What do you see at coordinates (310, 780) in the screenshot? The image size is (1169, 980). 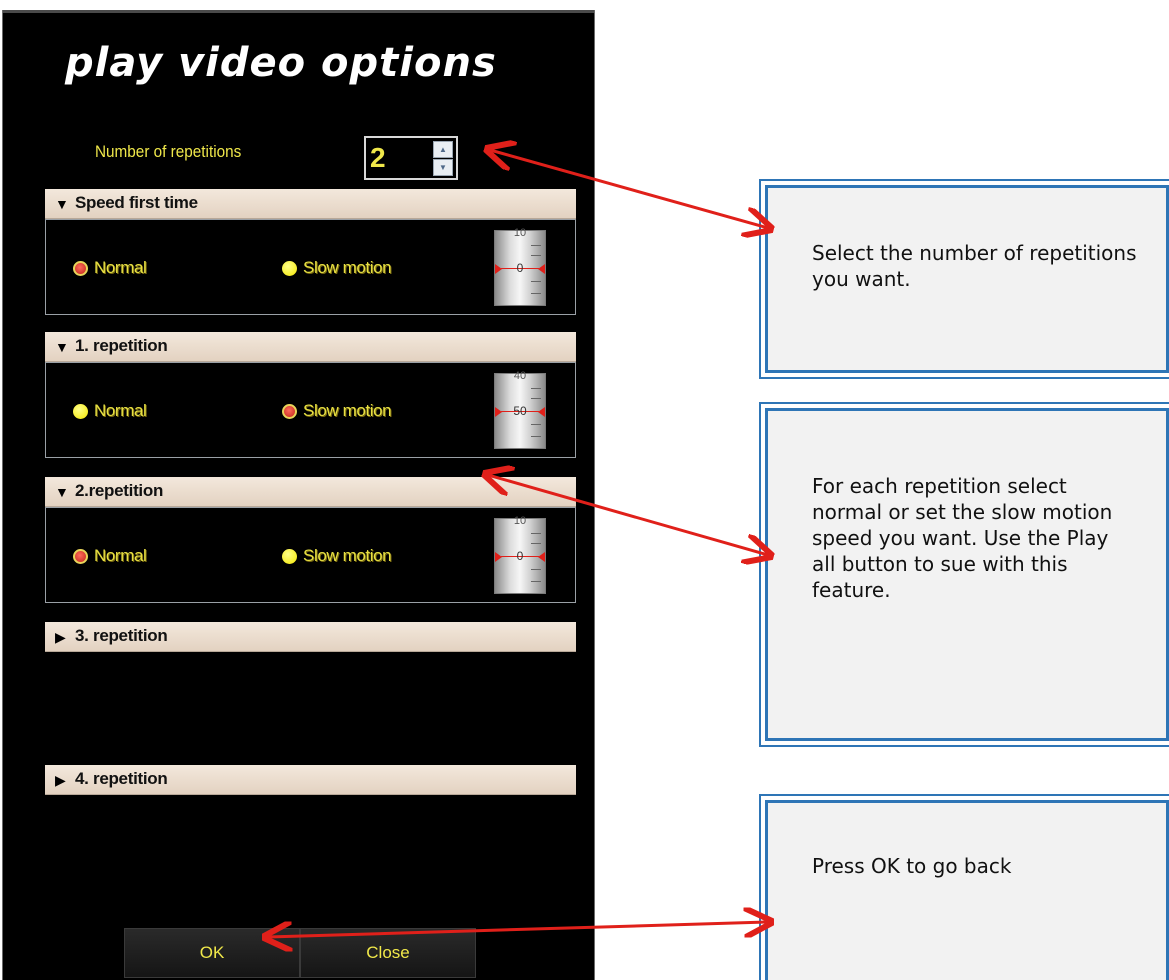 I see `section-header-repetition-4: ▶ 4. repetition` at bounding box center [310, 780].